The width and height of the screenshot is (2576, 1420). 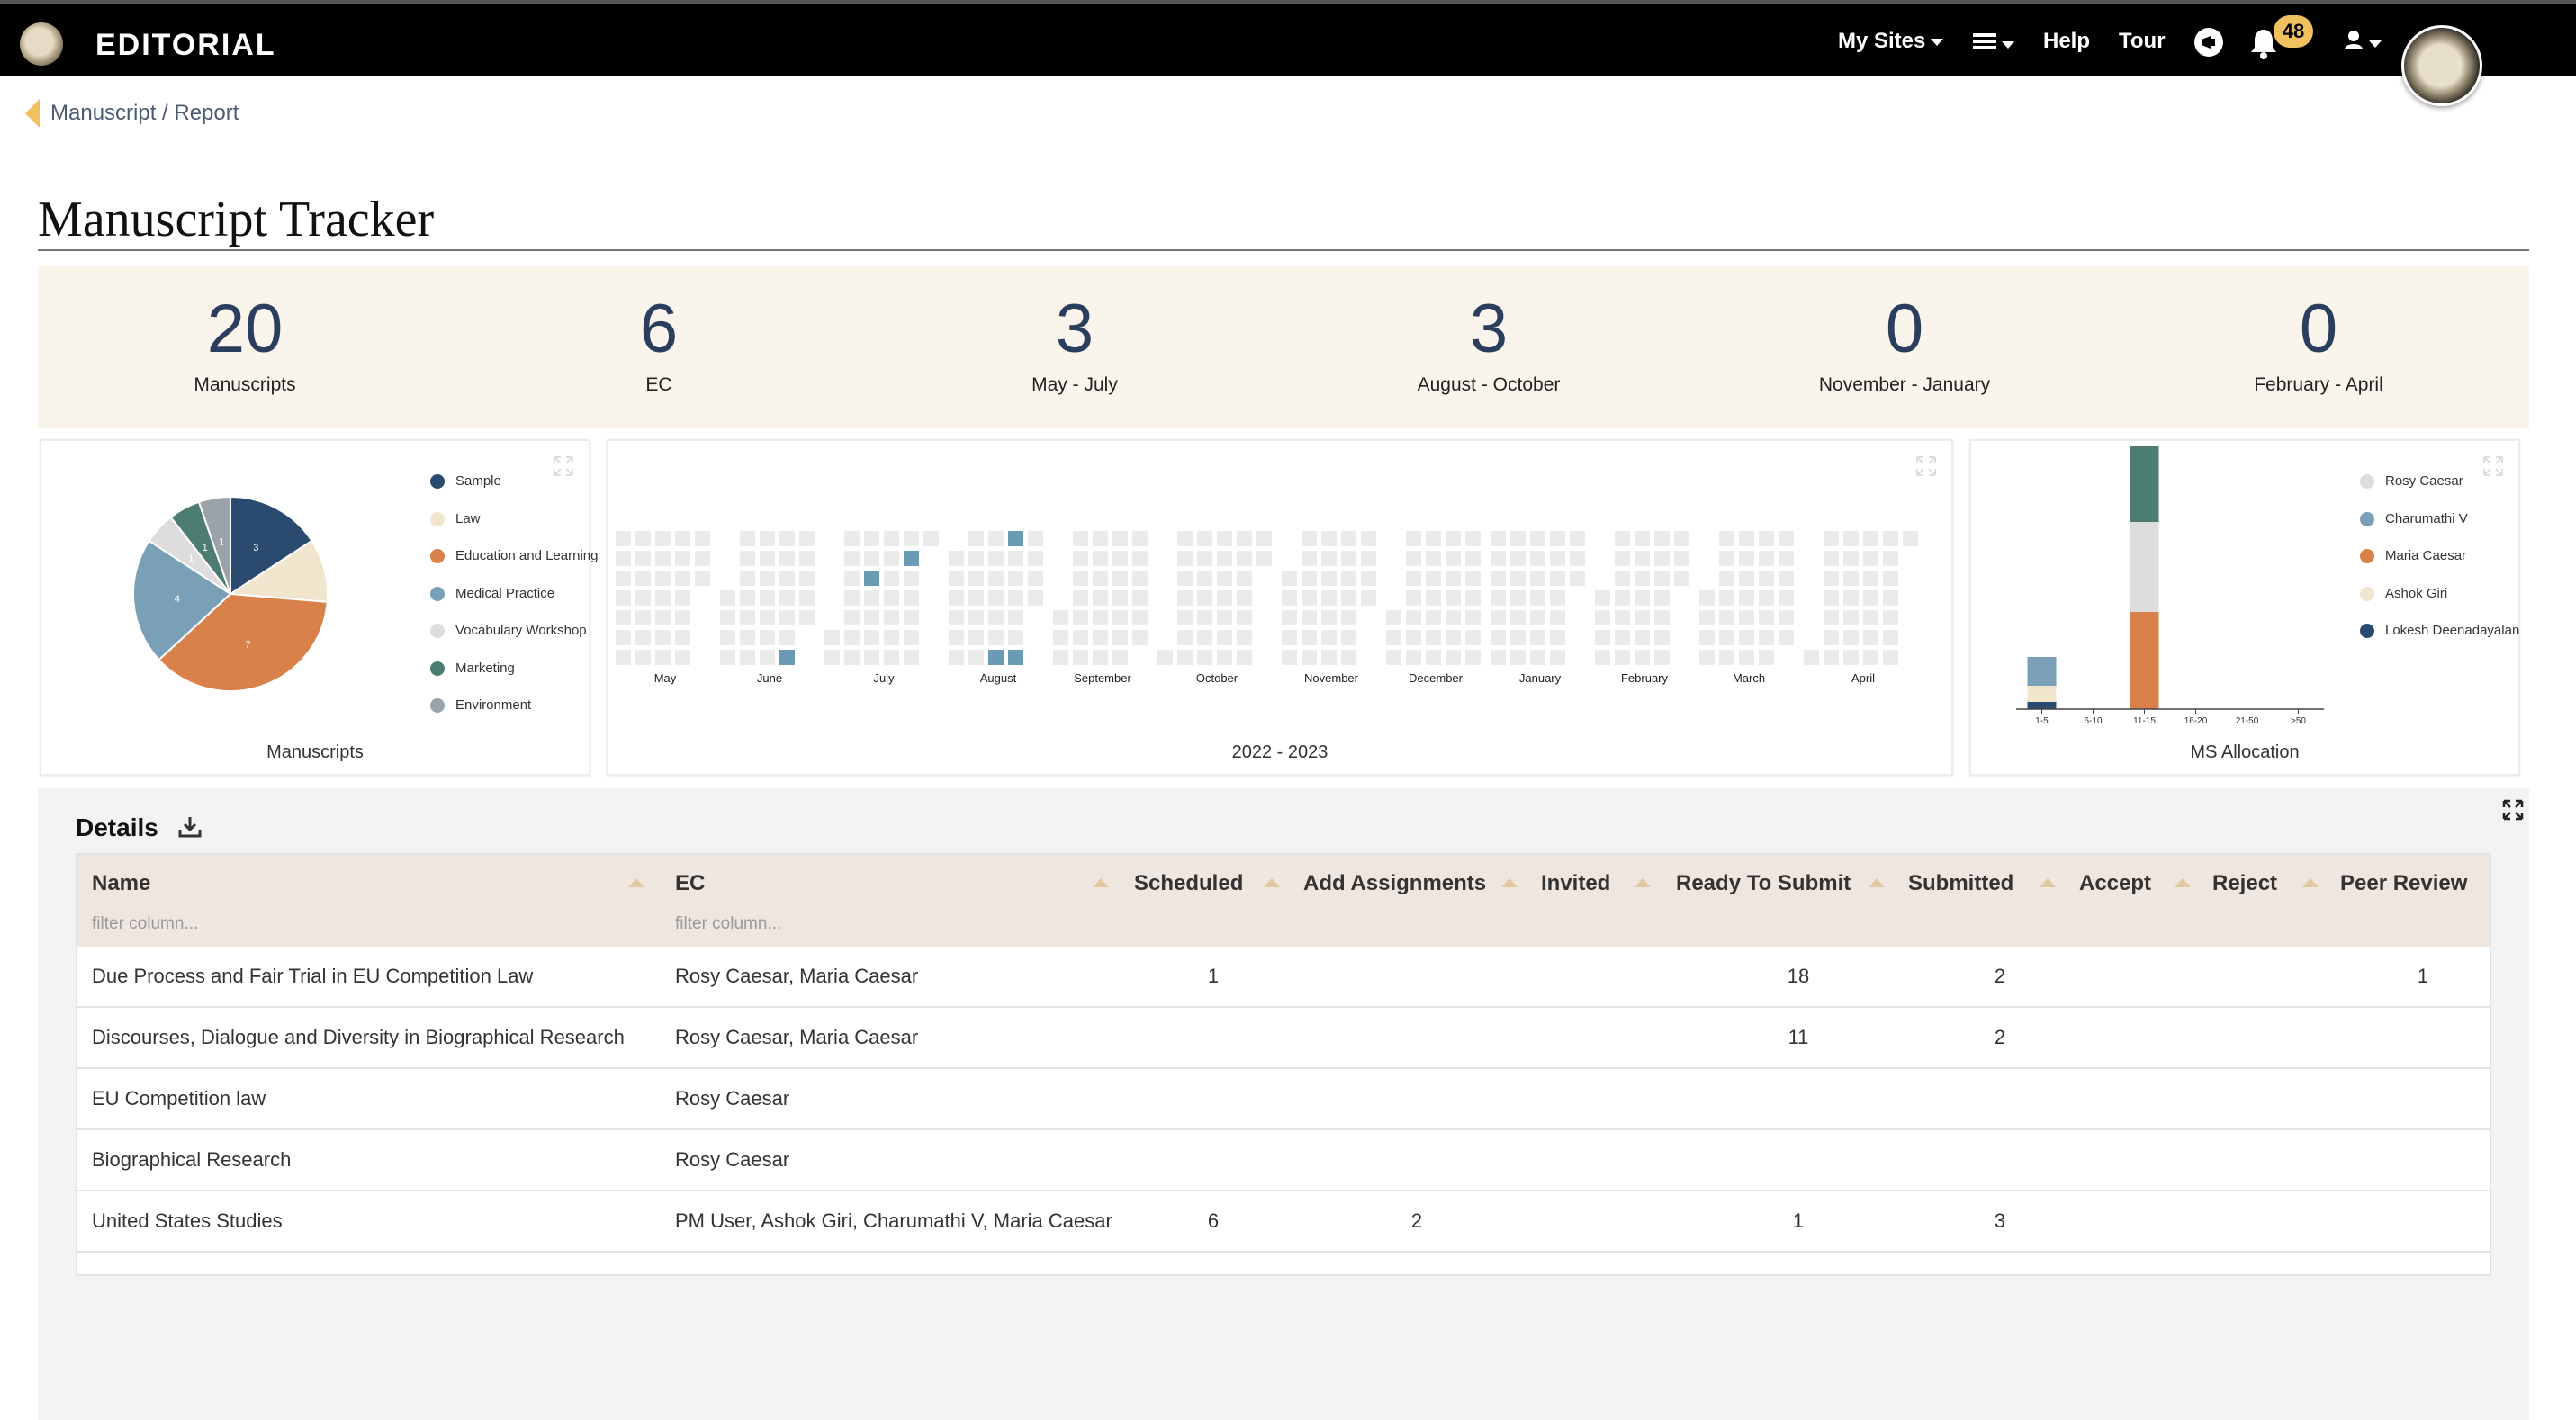 I want to click on column-header-ec: EC, so click(x=690, y=883).